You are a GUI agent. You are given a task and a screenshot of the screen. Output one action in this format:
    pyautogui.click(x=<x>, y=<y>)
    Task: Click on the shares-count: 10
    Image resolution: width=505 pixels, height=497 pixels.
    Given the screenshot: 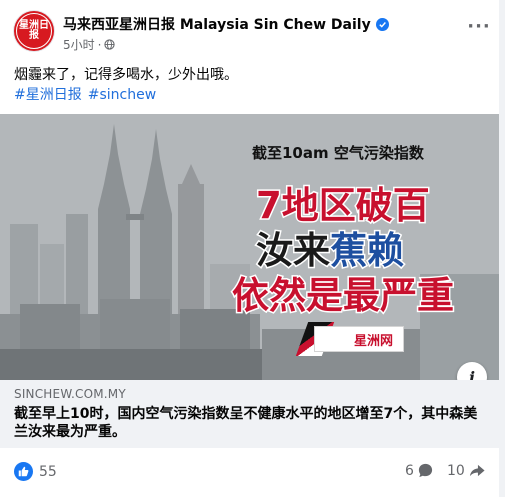 What is the action you would take?
    pyautogui.click(x=466, y=470)
    